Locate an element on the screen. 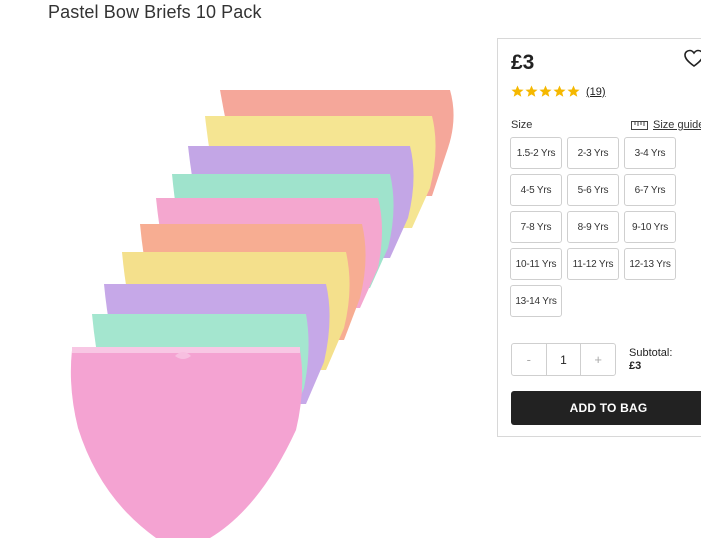 The width and height of the screenshot is (701, 551). size-option: 6-7 Yrs is located at coordinates (650, 190).